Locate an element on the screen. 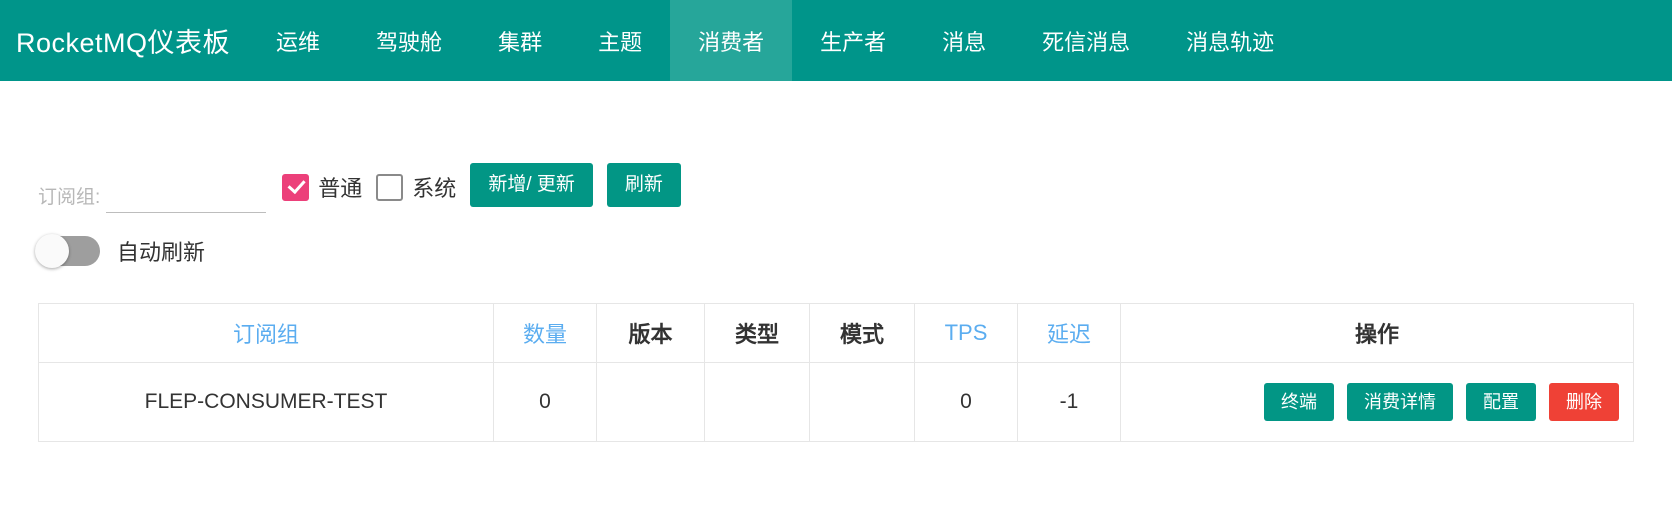 This screenshot has height=516, width=1672. subscription-group-input is located at coordinates (186, 200).